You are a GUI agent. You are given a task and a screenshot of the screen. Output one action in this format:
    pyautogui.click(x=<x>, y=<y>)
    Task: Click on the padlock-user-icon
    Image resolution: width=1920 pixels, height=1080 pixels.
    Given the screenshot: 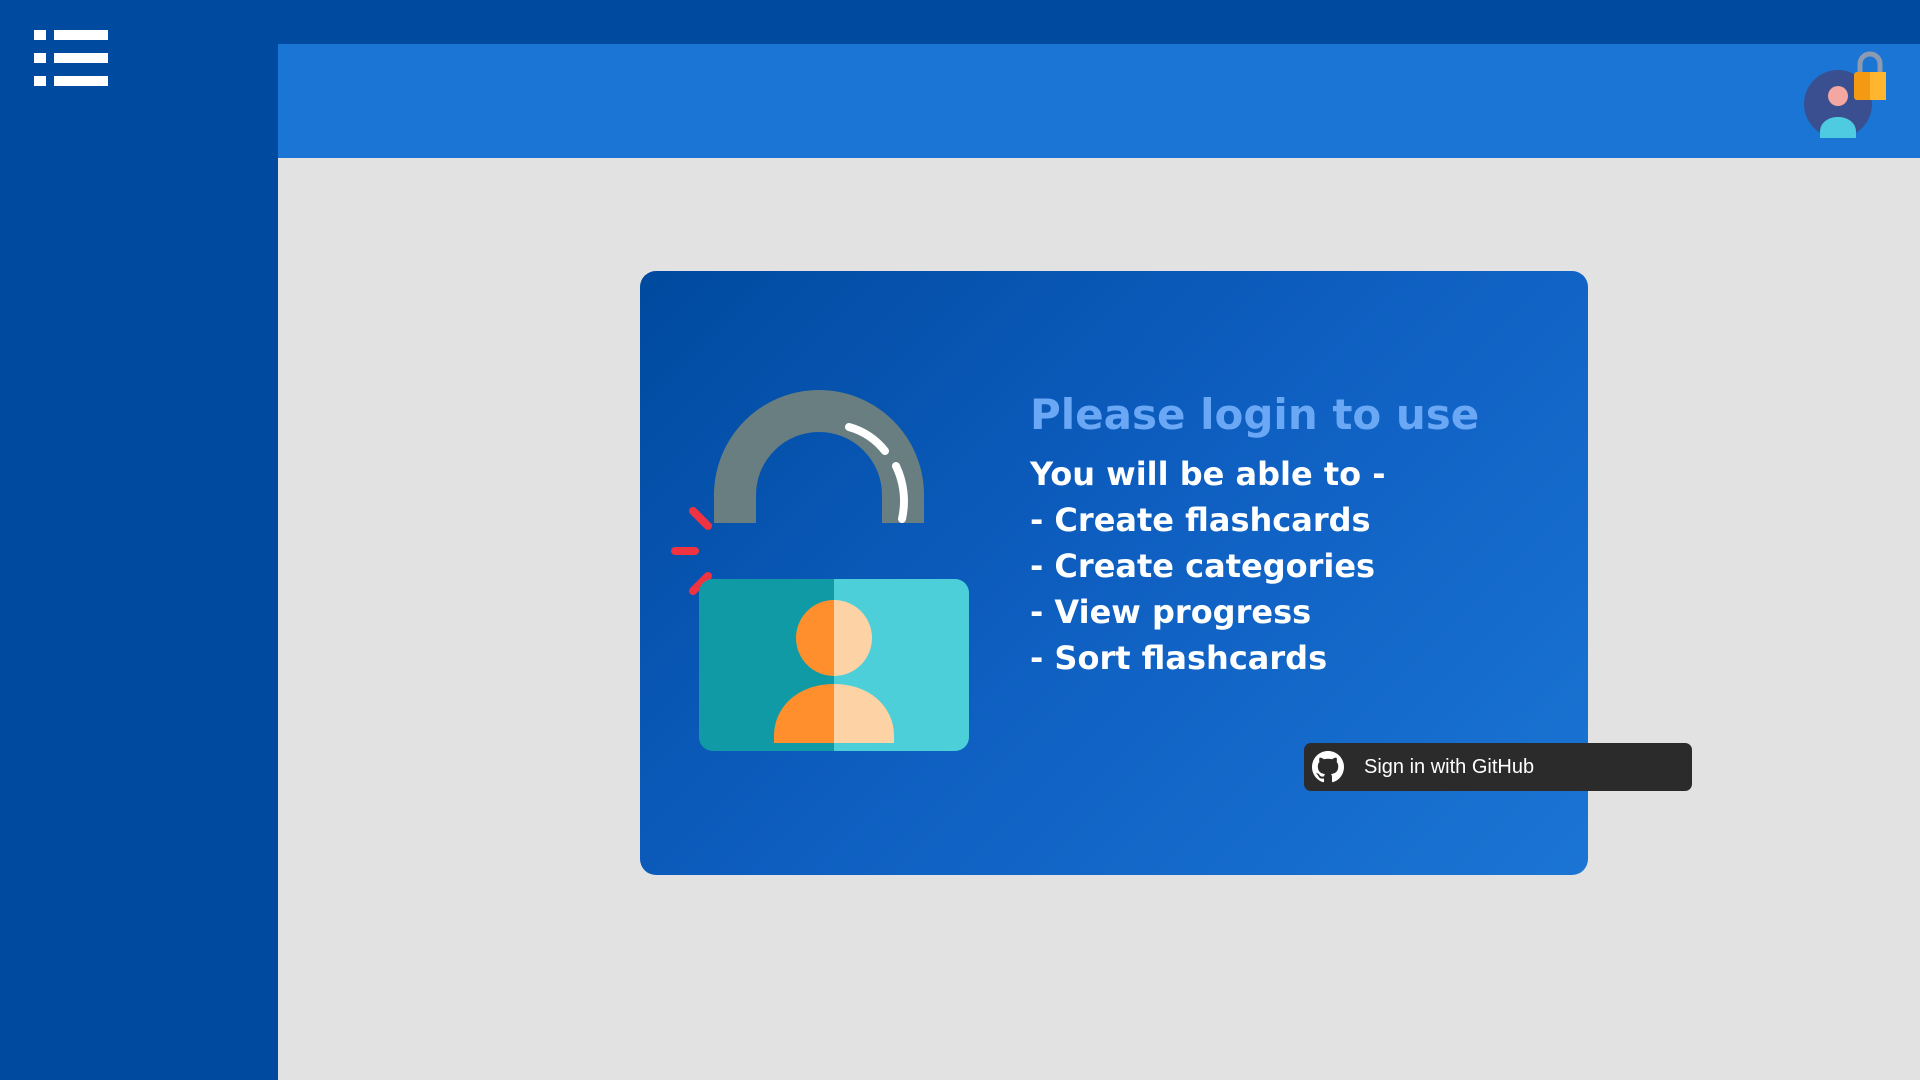 What is the action you would take?
    pyautogui.click(x=820, y=570)
    